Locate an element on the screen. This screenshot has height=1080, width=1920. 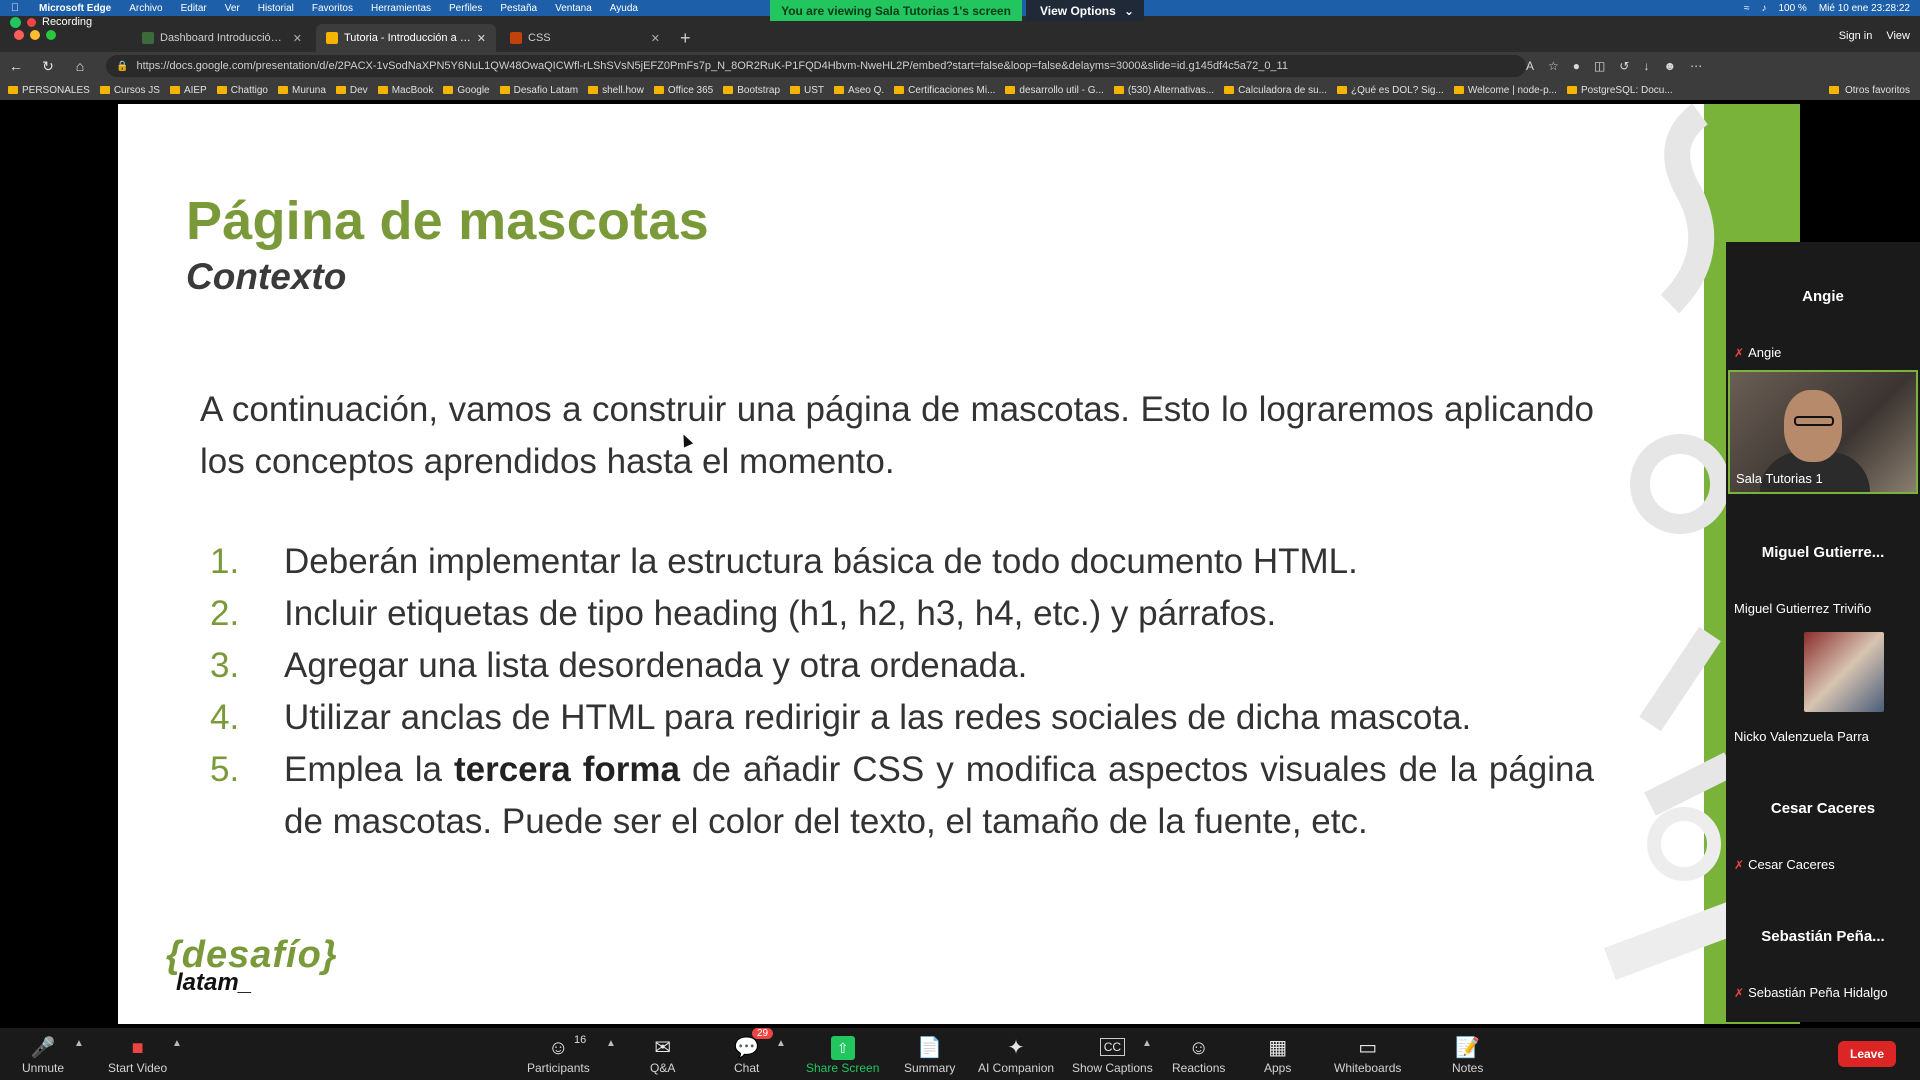
read-aloud-icon: A is located at coordinates (1530, 66).